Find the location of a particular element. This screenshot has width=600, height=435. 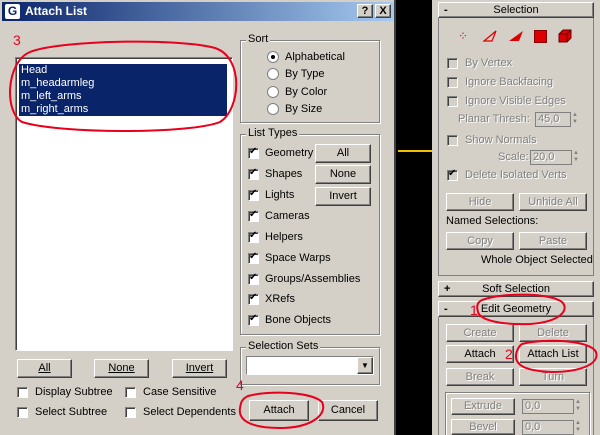

scale-field: 20,0 is located at coordinates (551, 157).